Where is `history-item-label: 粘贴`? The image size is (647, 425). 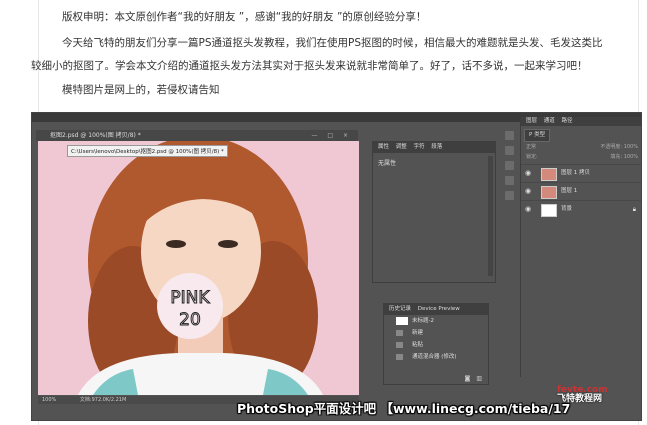
history-item-label: 粘贴 is located at coordinates (418, 345).